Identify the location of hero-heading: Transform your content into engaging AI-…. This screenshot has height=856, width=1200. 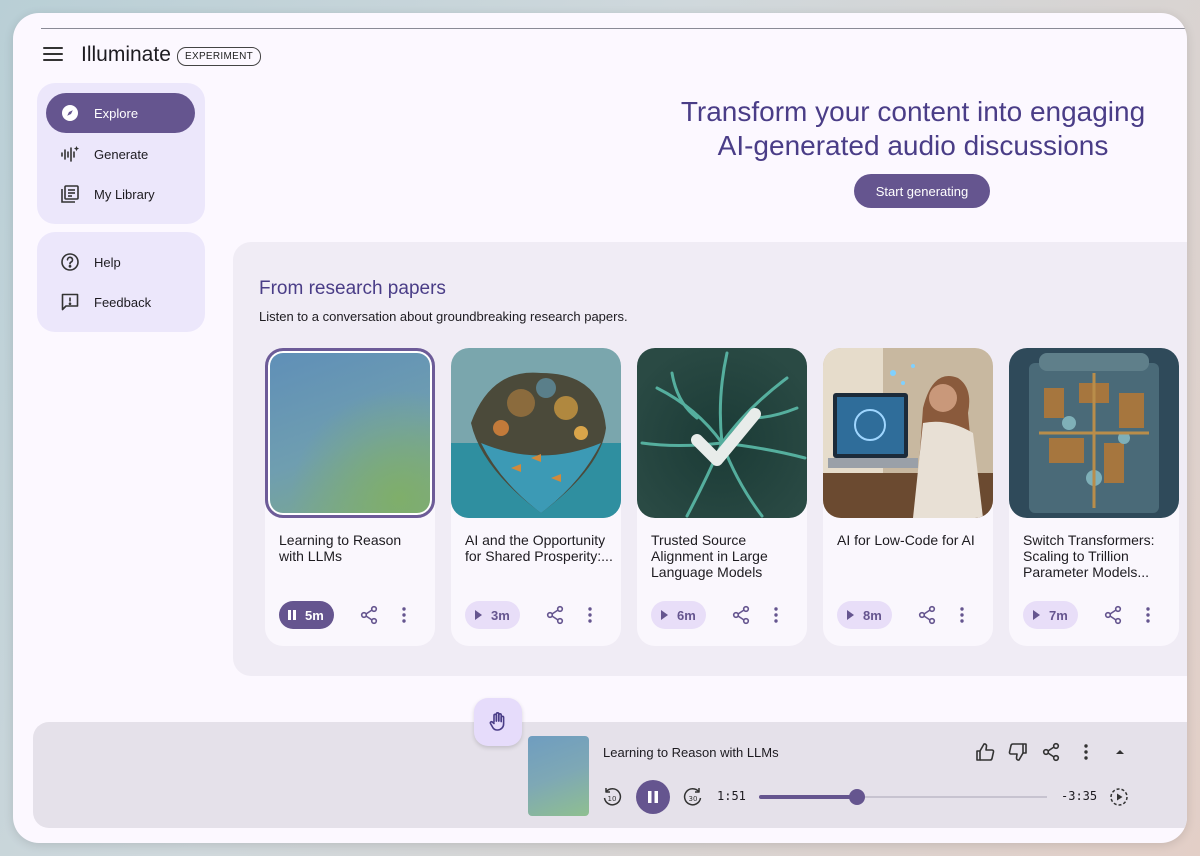
(913, 129).